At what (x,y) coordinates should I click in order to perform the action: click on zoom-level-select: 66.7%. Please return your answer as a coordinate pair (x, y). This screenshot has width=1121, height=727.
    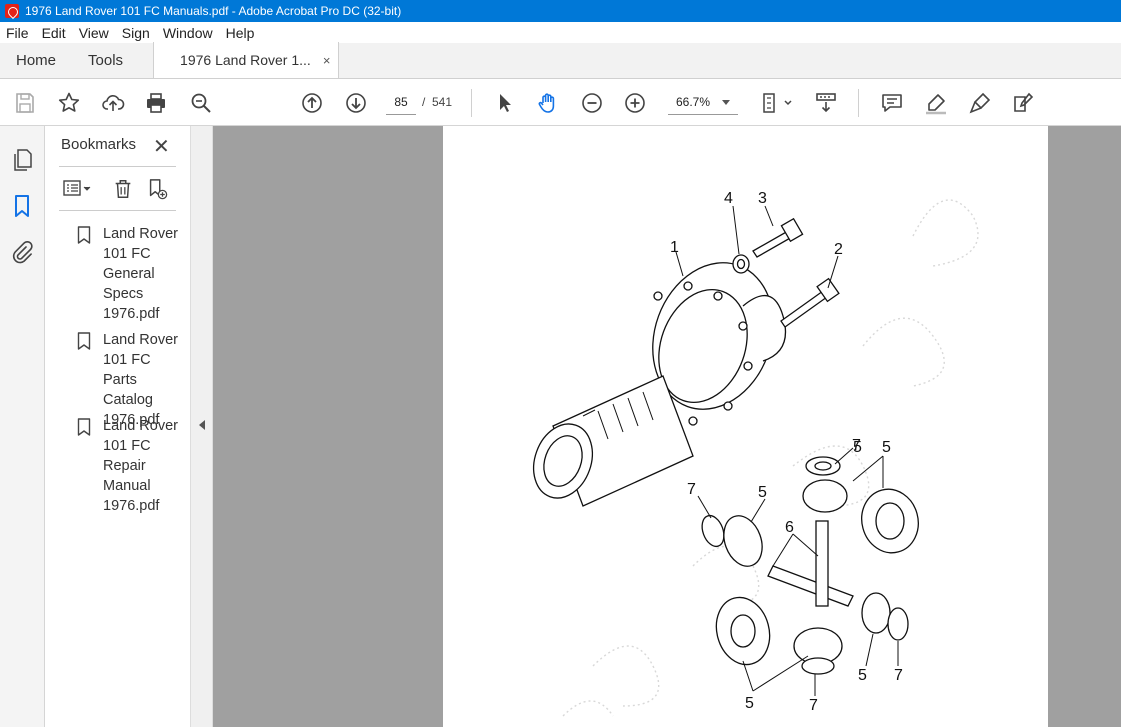
    Looking at the image, I should click on (703, 102).